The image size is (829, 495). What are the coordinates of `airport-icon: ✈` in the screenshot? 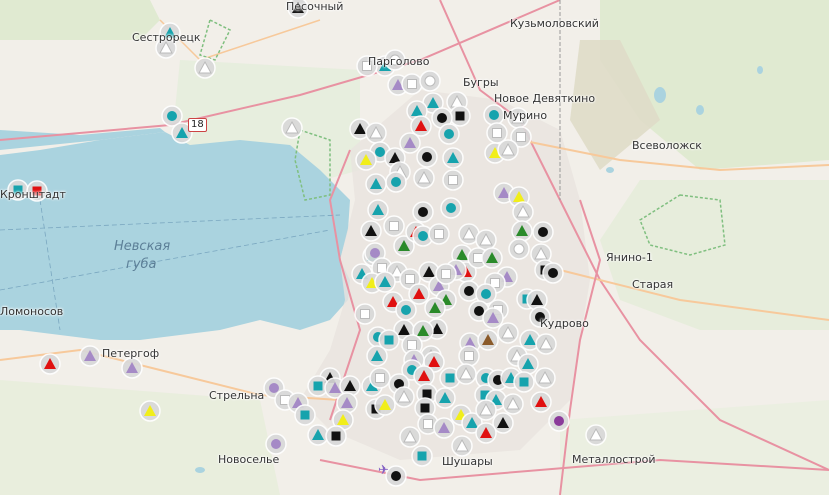 It's located at (383, 470).